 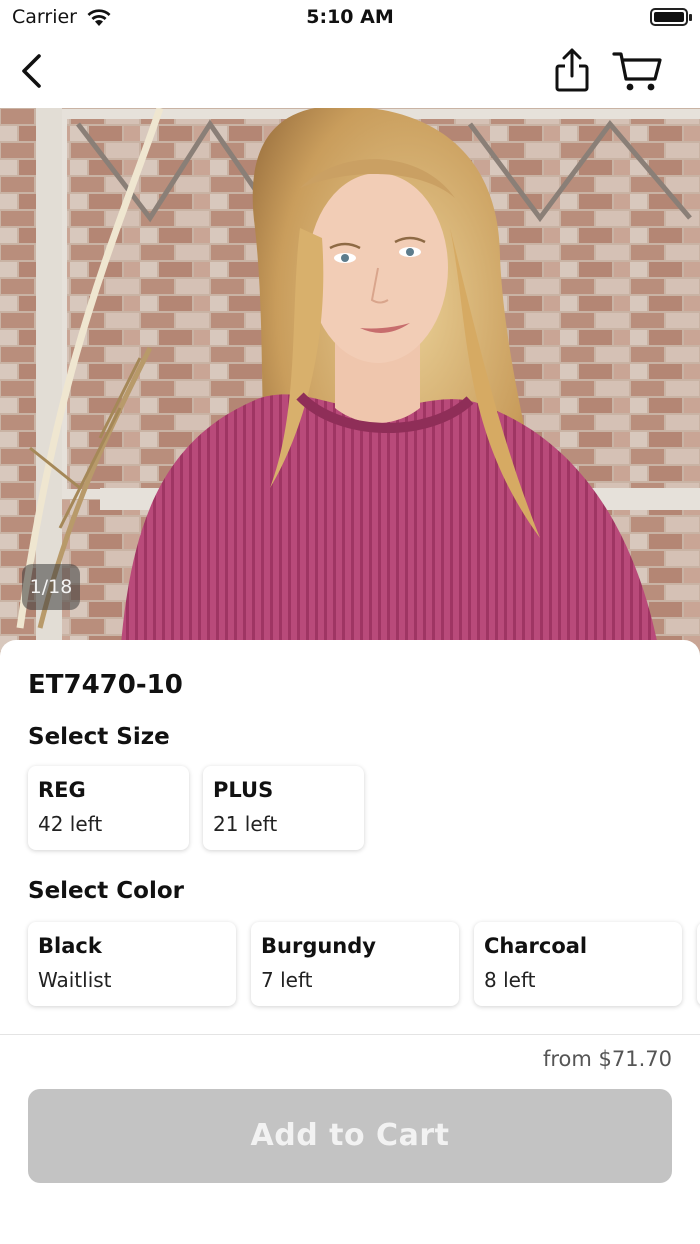 What do you see at coordinates (510, 980) in the screenshot?
I see `color-option-stock: 8 left` at bounding box center [510, 980].